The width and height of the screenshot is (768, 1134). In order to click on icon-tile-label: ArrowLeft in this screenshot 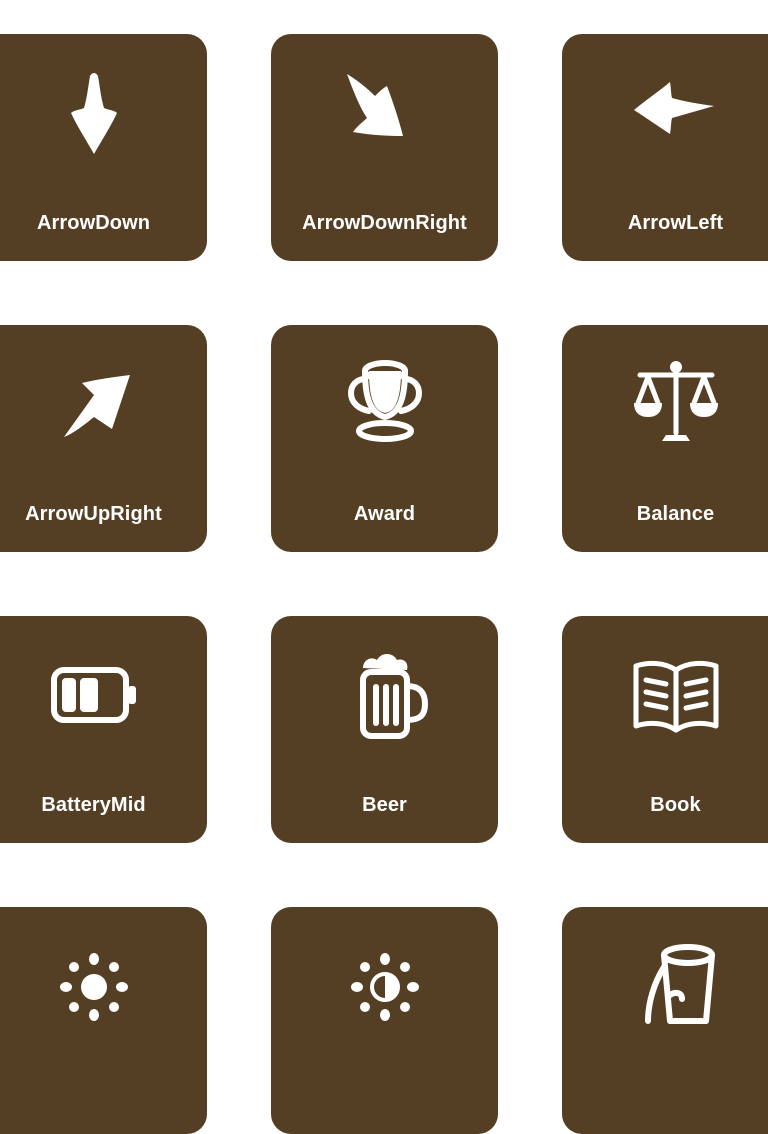, I will do `click(675, 223)`.